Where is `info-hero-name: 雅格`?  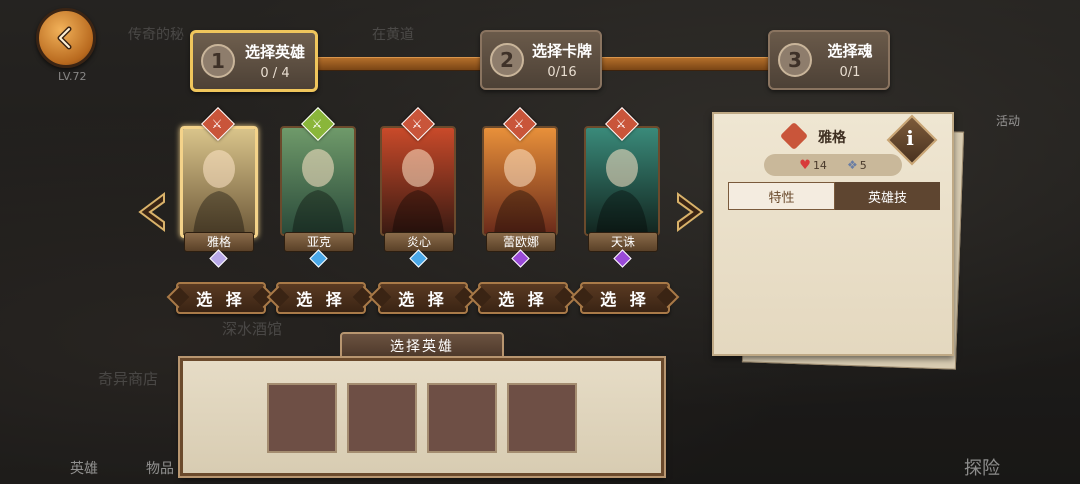
info-hero-name: 雅格 is located at coordinates (832, 138).